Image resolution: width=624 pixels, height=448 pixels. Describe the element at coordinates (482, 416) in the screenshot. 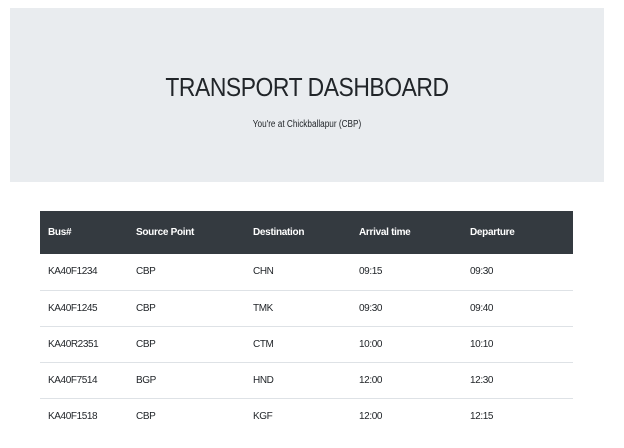

I see `cell-departure: 12:15` at that location.